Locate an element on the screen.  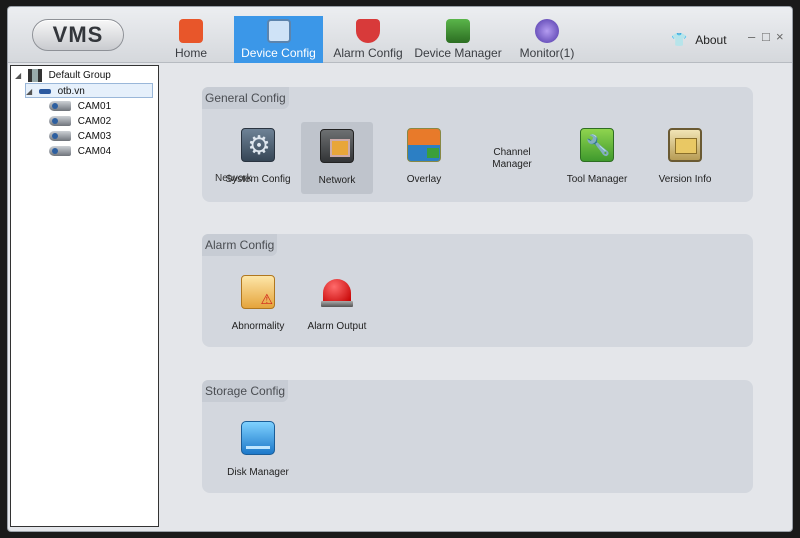
shirt-icon: 👕 is located at coordinates (679, 39).